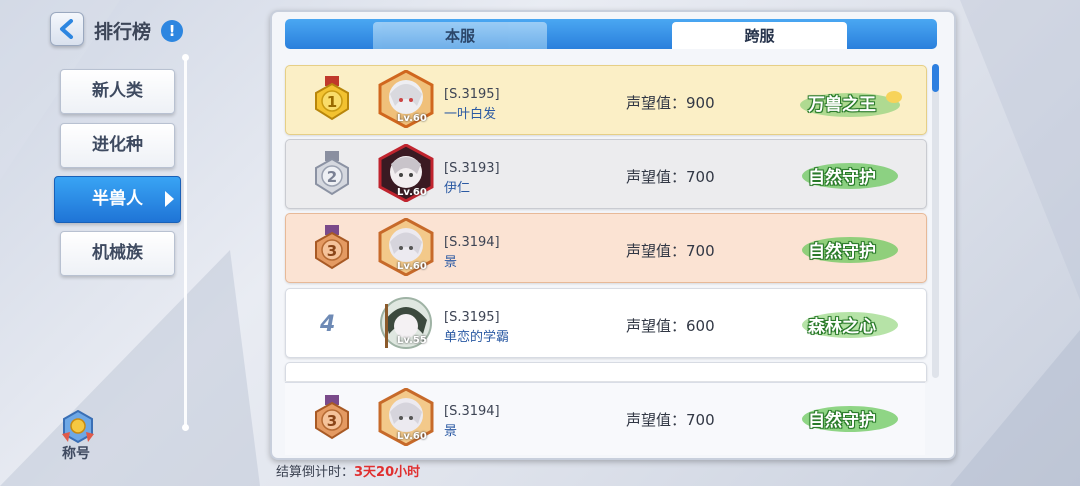 The image size is (1080, 486). I want to click on server-id: [S.3193], so click(472, 168).